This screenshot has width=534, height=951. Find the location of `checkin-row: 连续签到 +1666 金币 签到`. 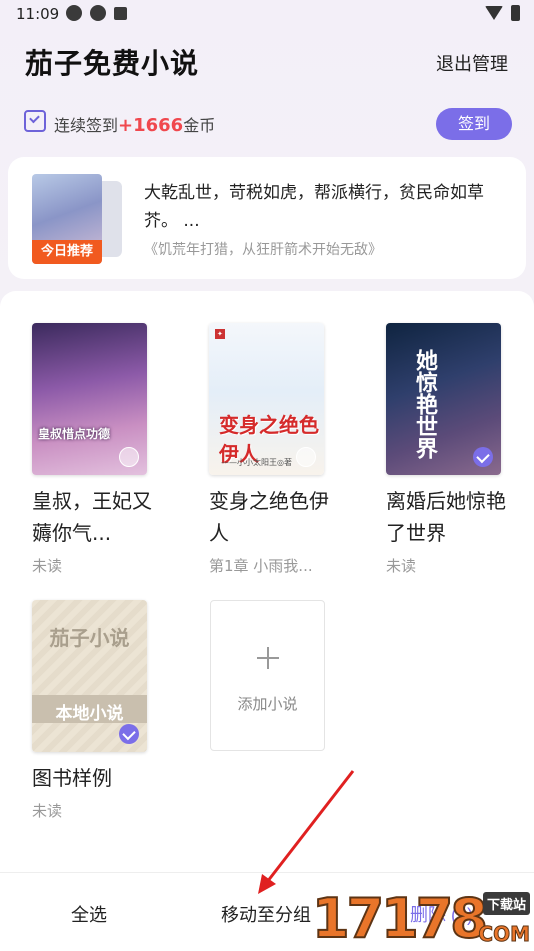

checkin-row: 连续签到 +1666 金币 签到 is located at coordinates (268, 124).